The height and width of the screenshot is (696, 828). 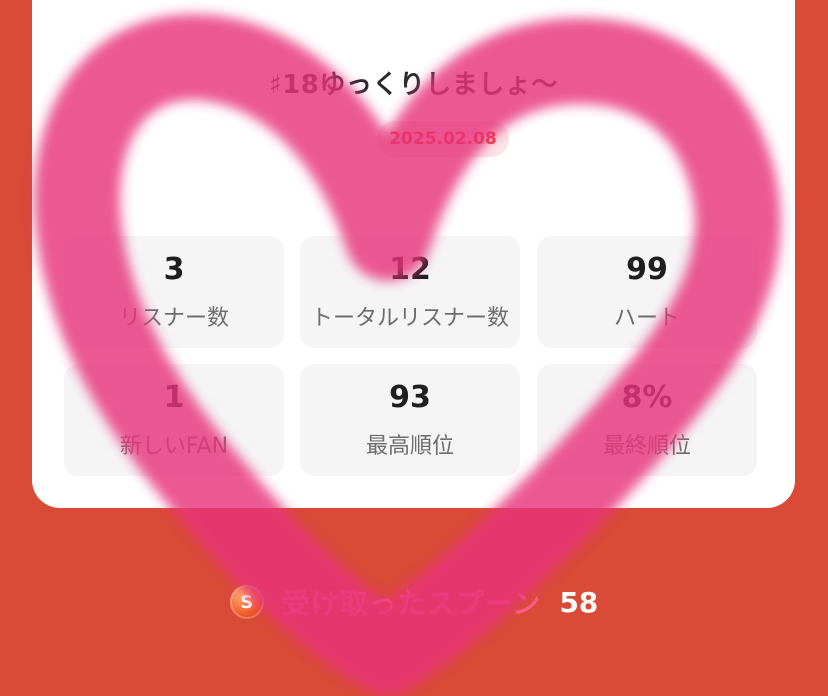 I want to click on stat-highest-rank: 93 最高順位, so click(x=410, y=420).